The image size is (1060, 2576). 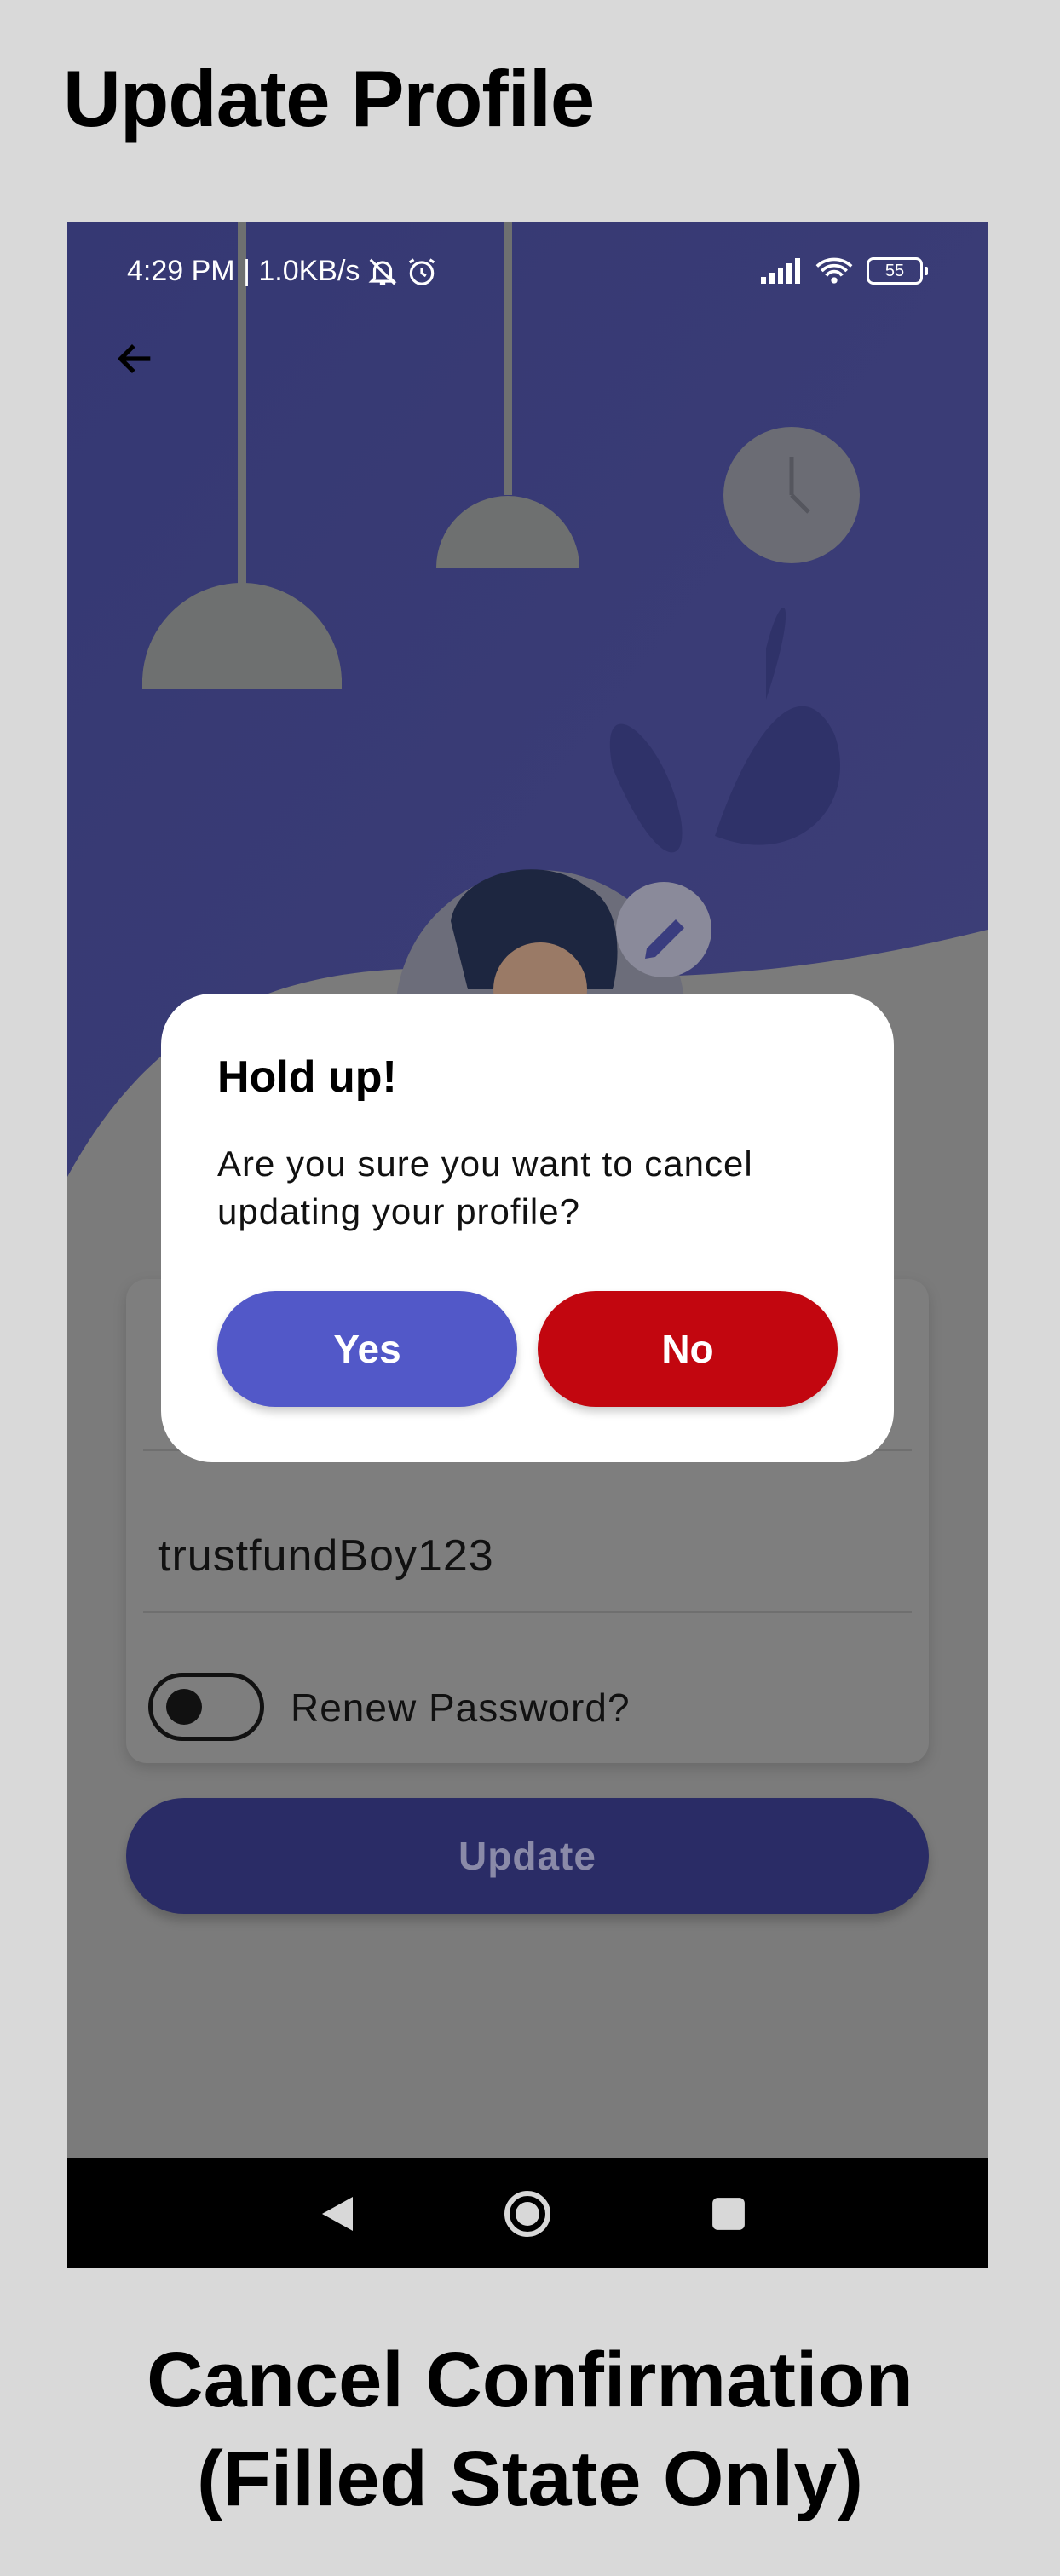 I want to click on renew-password-label: Renew Password?, so click(x=461, y=1708).